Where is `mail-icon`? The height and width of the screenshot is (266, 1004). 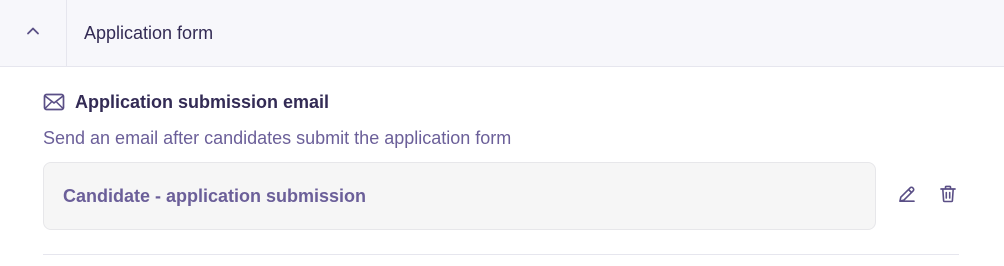 mail-icon is located at coordinates (54, 102).